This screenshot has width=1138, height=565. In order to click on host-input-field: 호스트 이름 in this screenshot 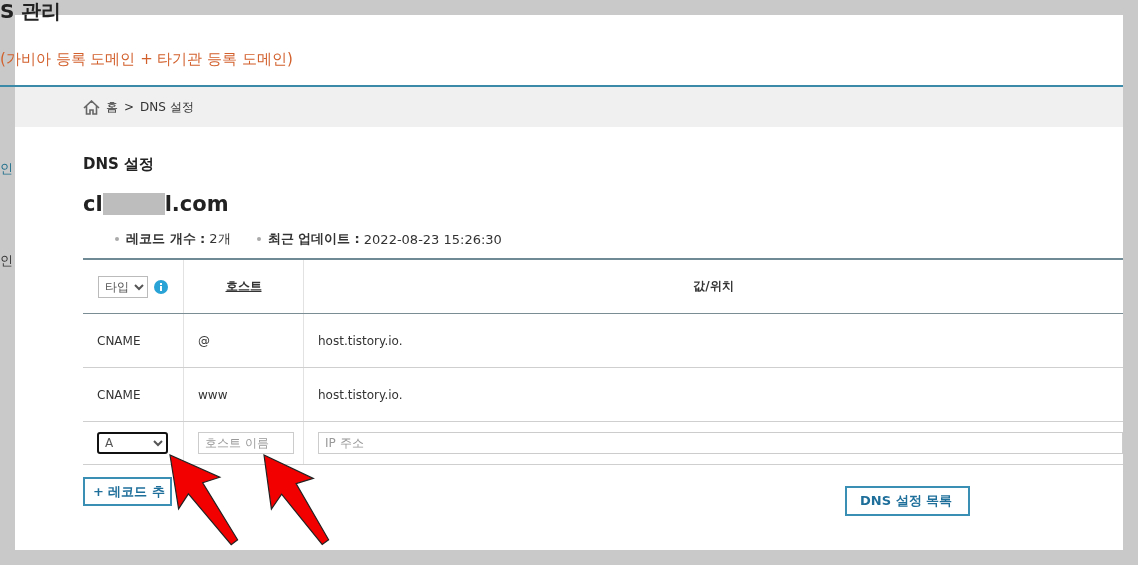, I will do `click(246, 443)`.